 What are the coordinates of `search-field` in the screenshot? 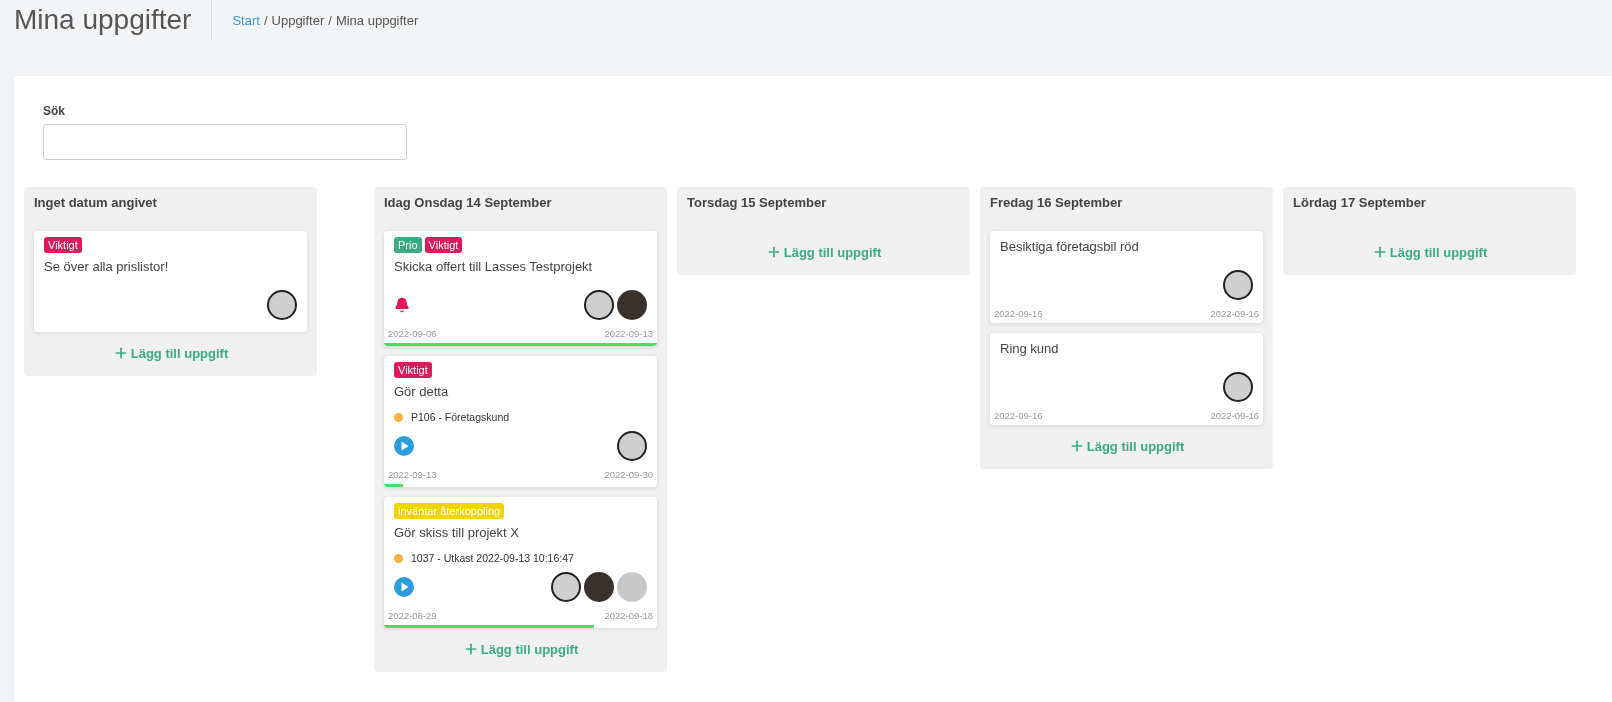 It's located at (225, 142).